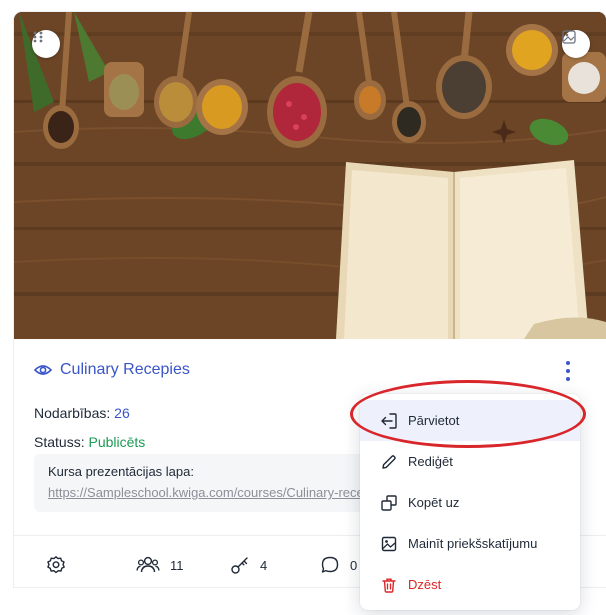 This screenshot has width=606, height=615. I want to click on menu-item-change-preview: Mainīt priekšskatījumu, so click(470, 543).